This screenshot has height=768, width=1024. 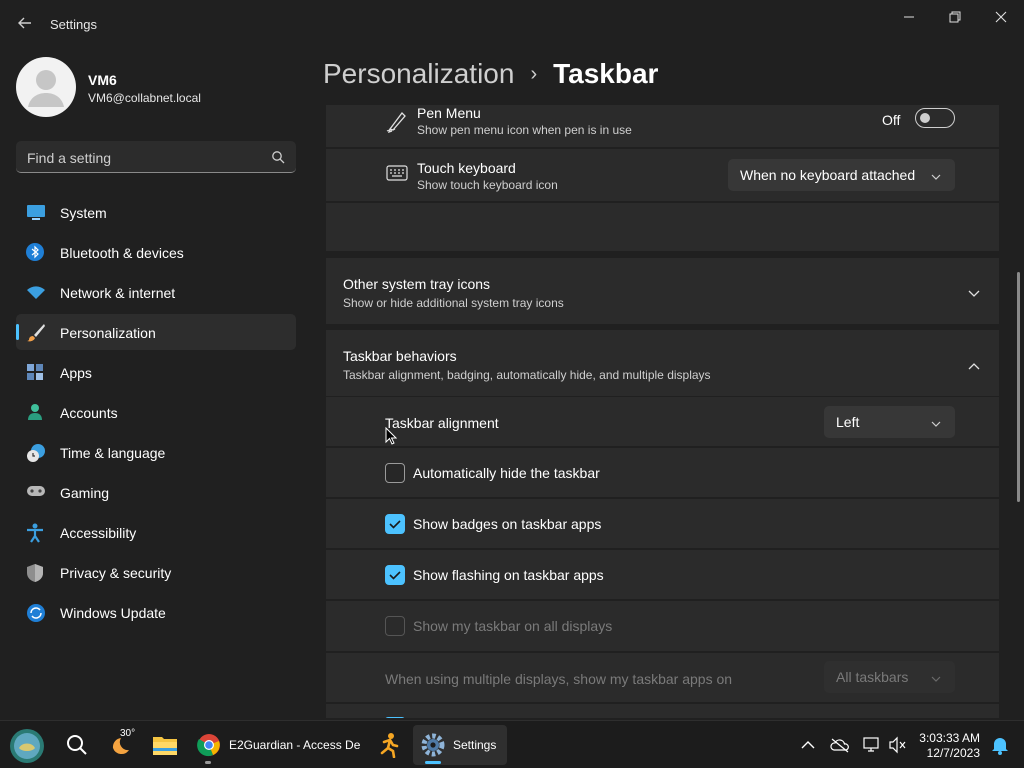 What do you see at coordinates (449, 113) in the screenshot?
I see `pen-menu-title: Pen Menu` at bounding box center [449, 113].